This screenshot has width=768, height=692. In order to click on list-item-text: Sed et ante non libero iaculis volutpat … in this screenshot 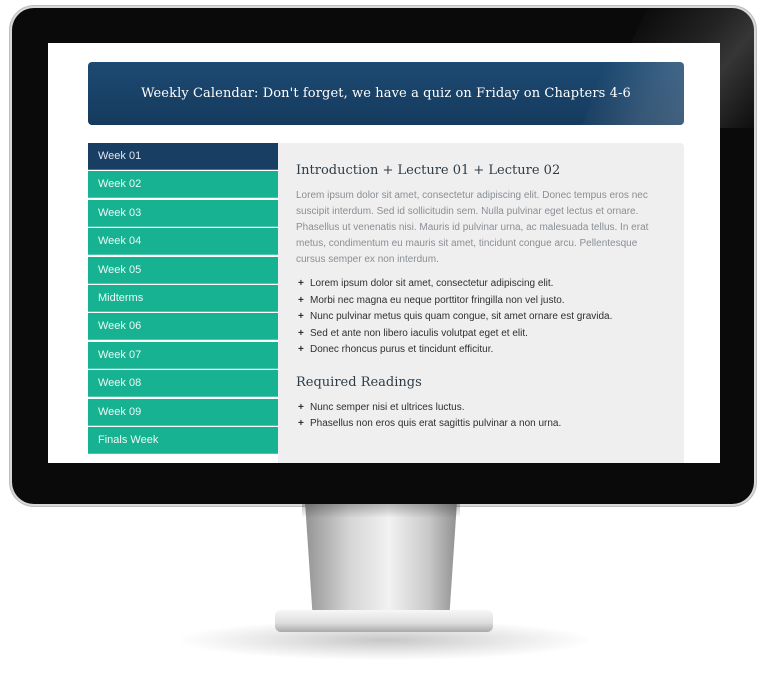, I will do `click(419, 333)`.